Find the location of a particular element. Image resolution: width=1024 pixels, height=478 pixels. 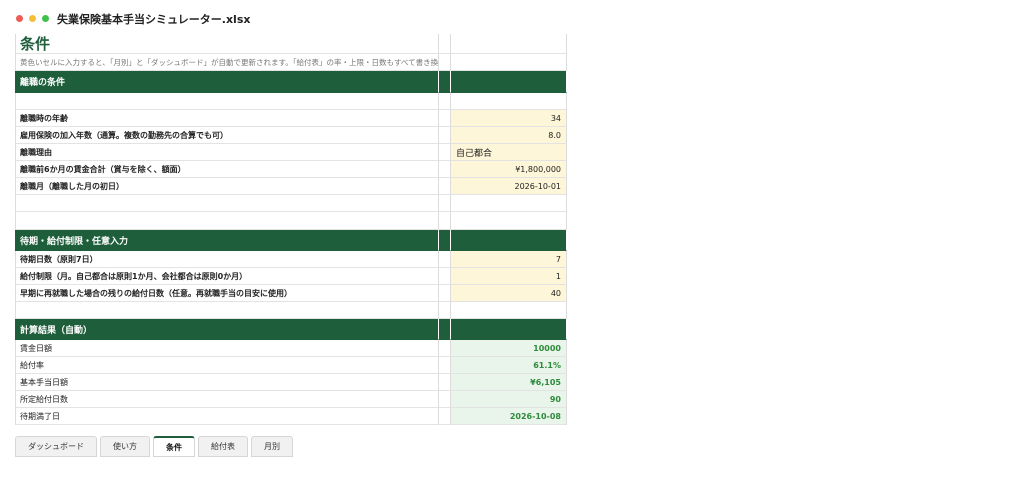

result-row-days: 所定給付日数 90 is located at coordinates (291, 399).